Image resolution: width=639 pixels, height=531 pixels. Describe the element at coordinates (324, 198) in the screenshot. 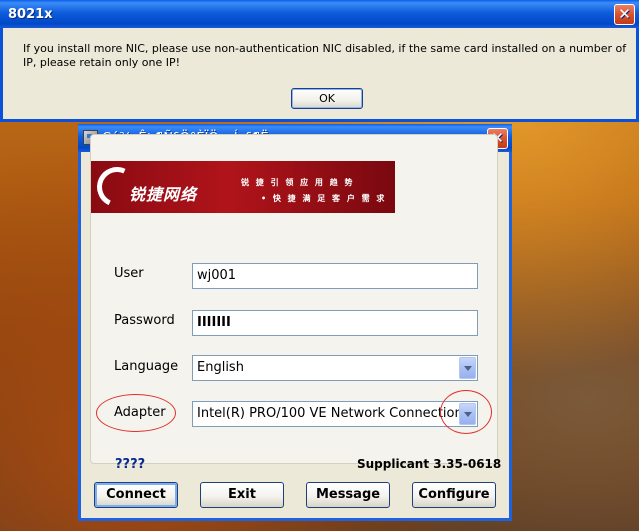

I see `banner-slogan-2: • 快 捷 满 足 客 户 需 求` at that location.